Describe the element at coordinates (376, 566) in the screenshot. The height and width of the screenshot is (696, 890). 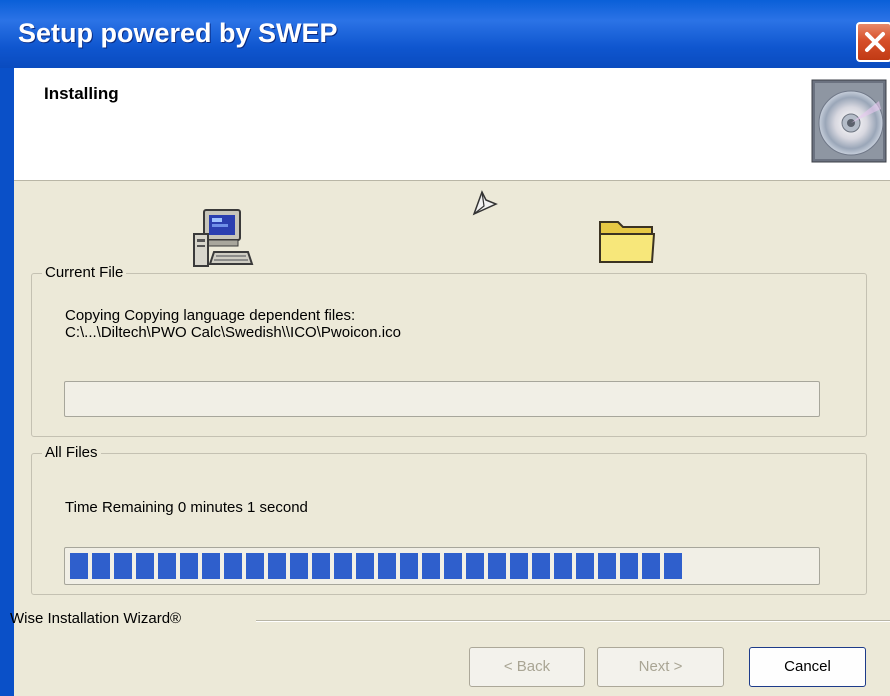
I see `all-files-progress-fill` at that location.